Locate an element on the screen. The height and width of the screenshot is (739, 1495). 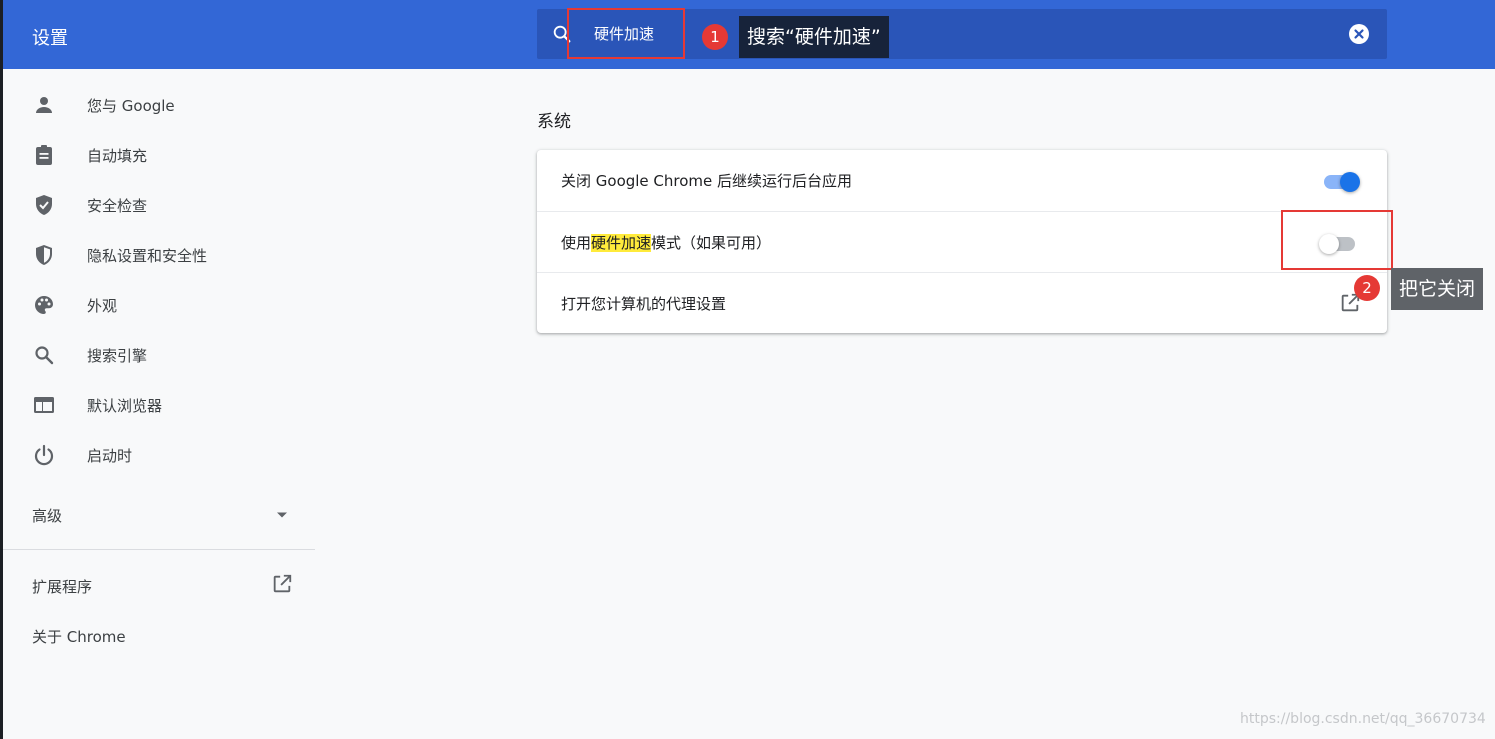
setting-row-hardware-acceleration: 使用硬件加速模式（如果可用） is located at coordinates (962, 242).